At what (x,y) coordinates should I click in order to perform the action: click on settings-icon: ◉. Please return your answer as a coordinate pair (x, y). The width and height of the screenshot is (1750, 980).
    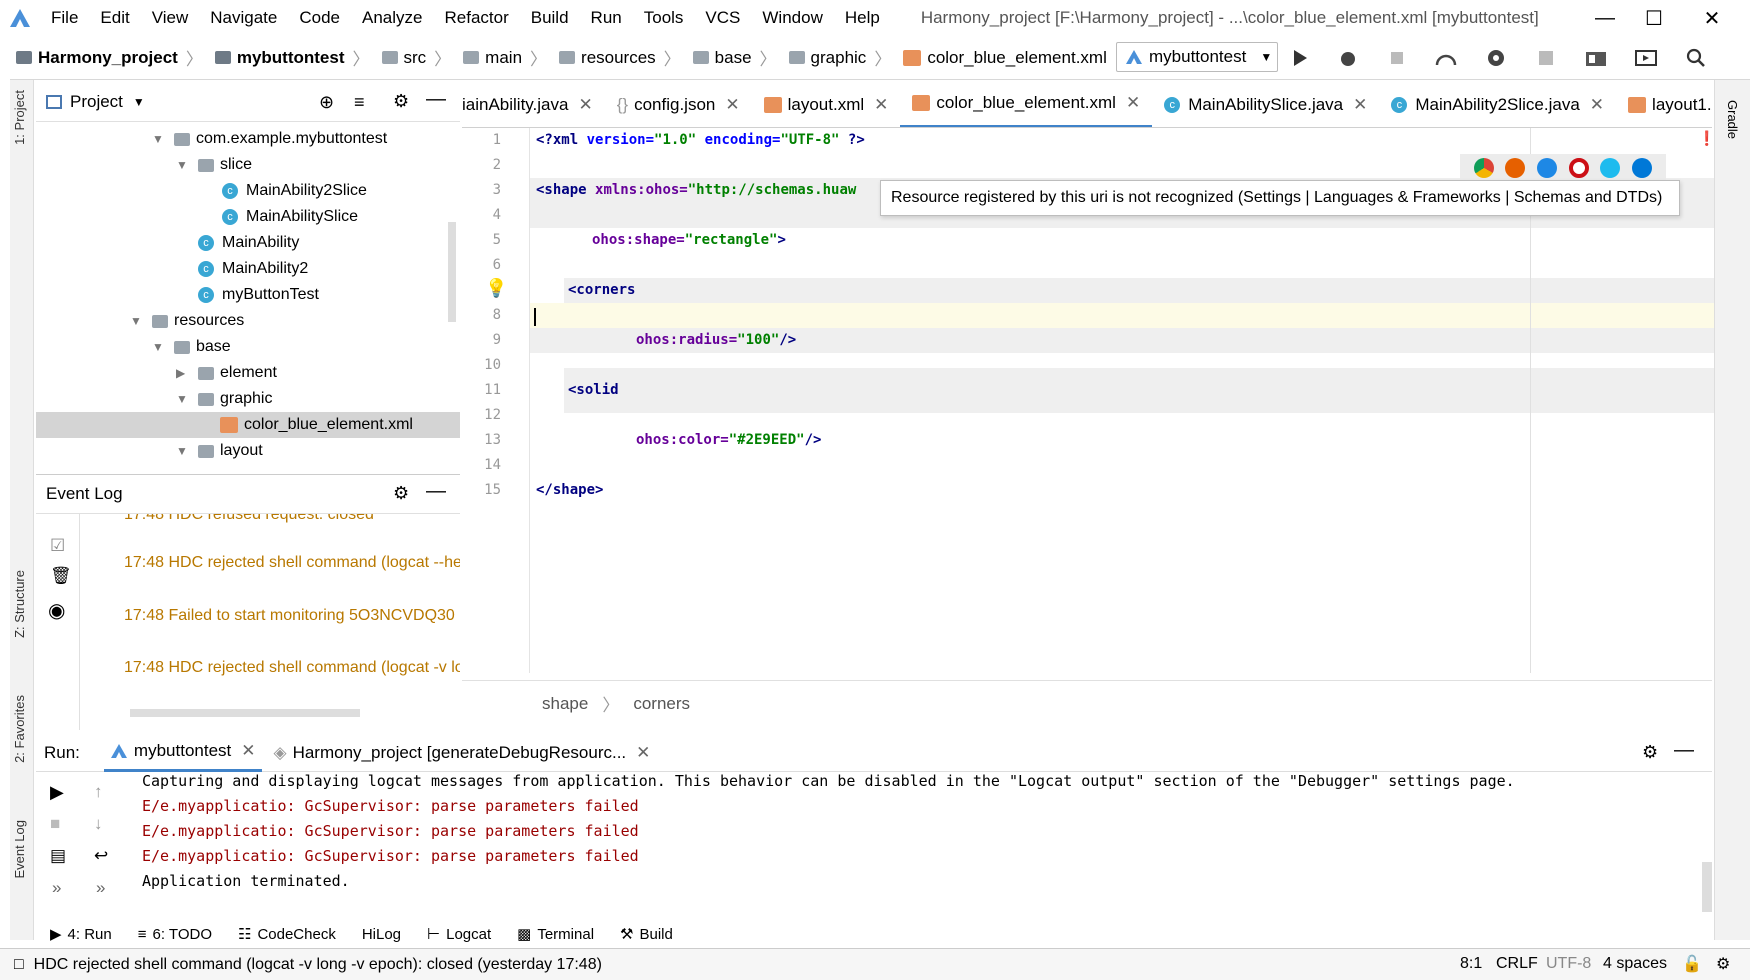
    Looking at the image, I should click on (56, 610).